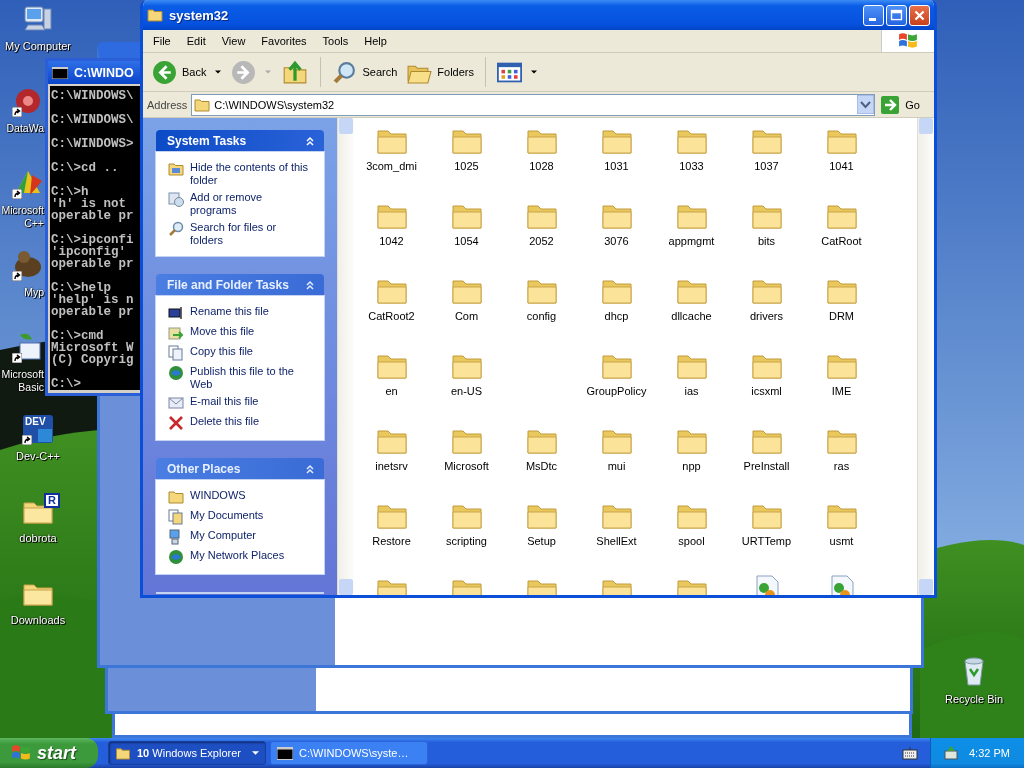 This screenshot has height=768, width=1024. I want to click on folder-name: drivers, so click(766, 316).